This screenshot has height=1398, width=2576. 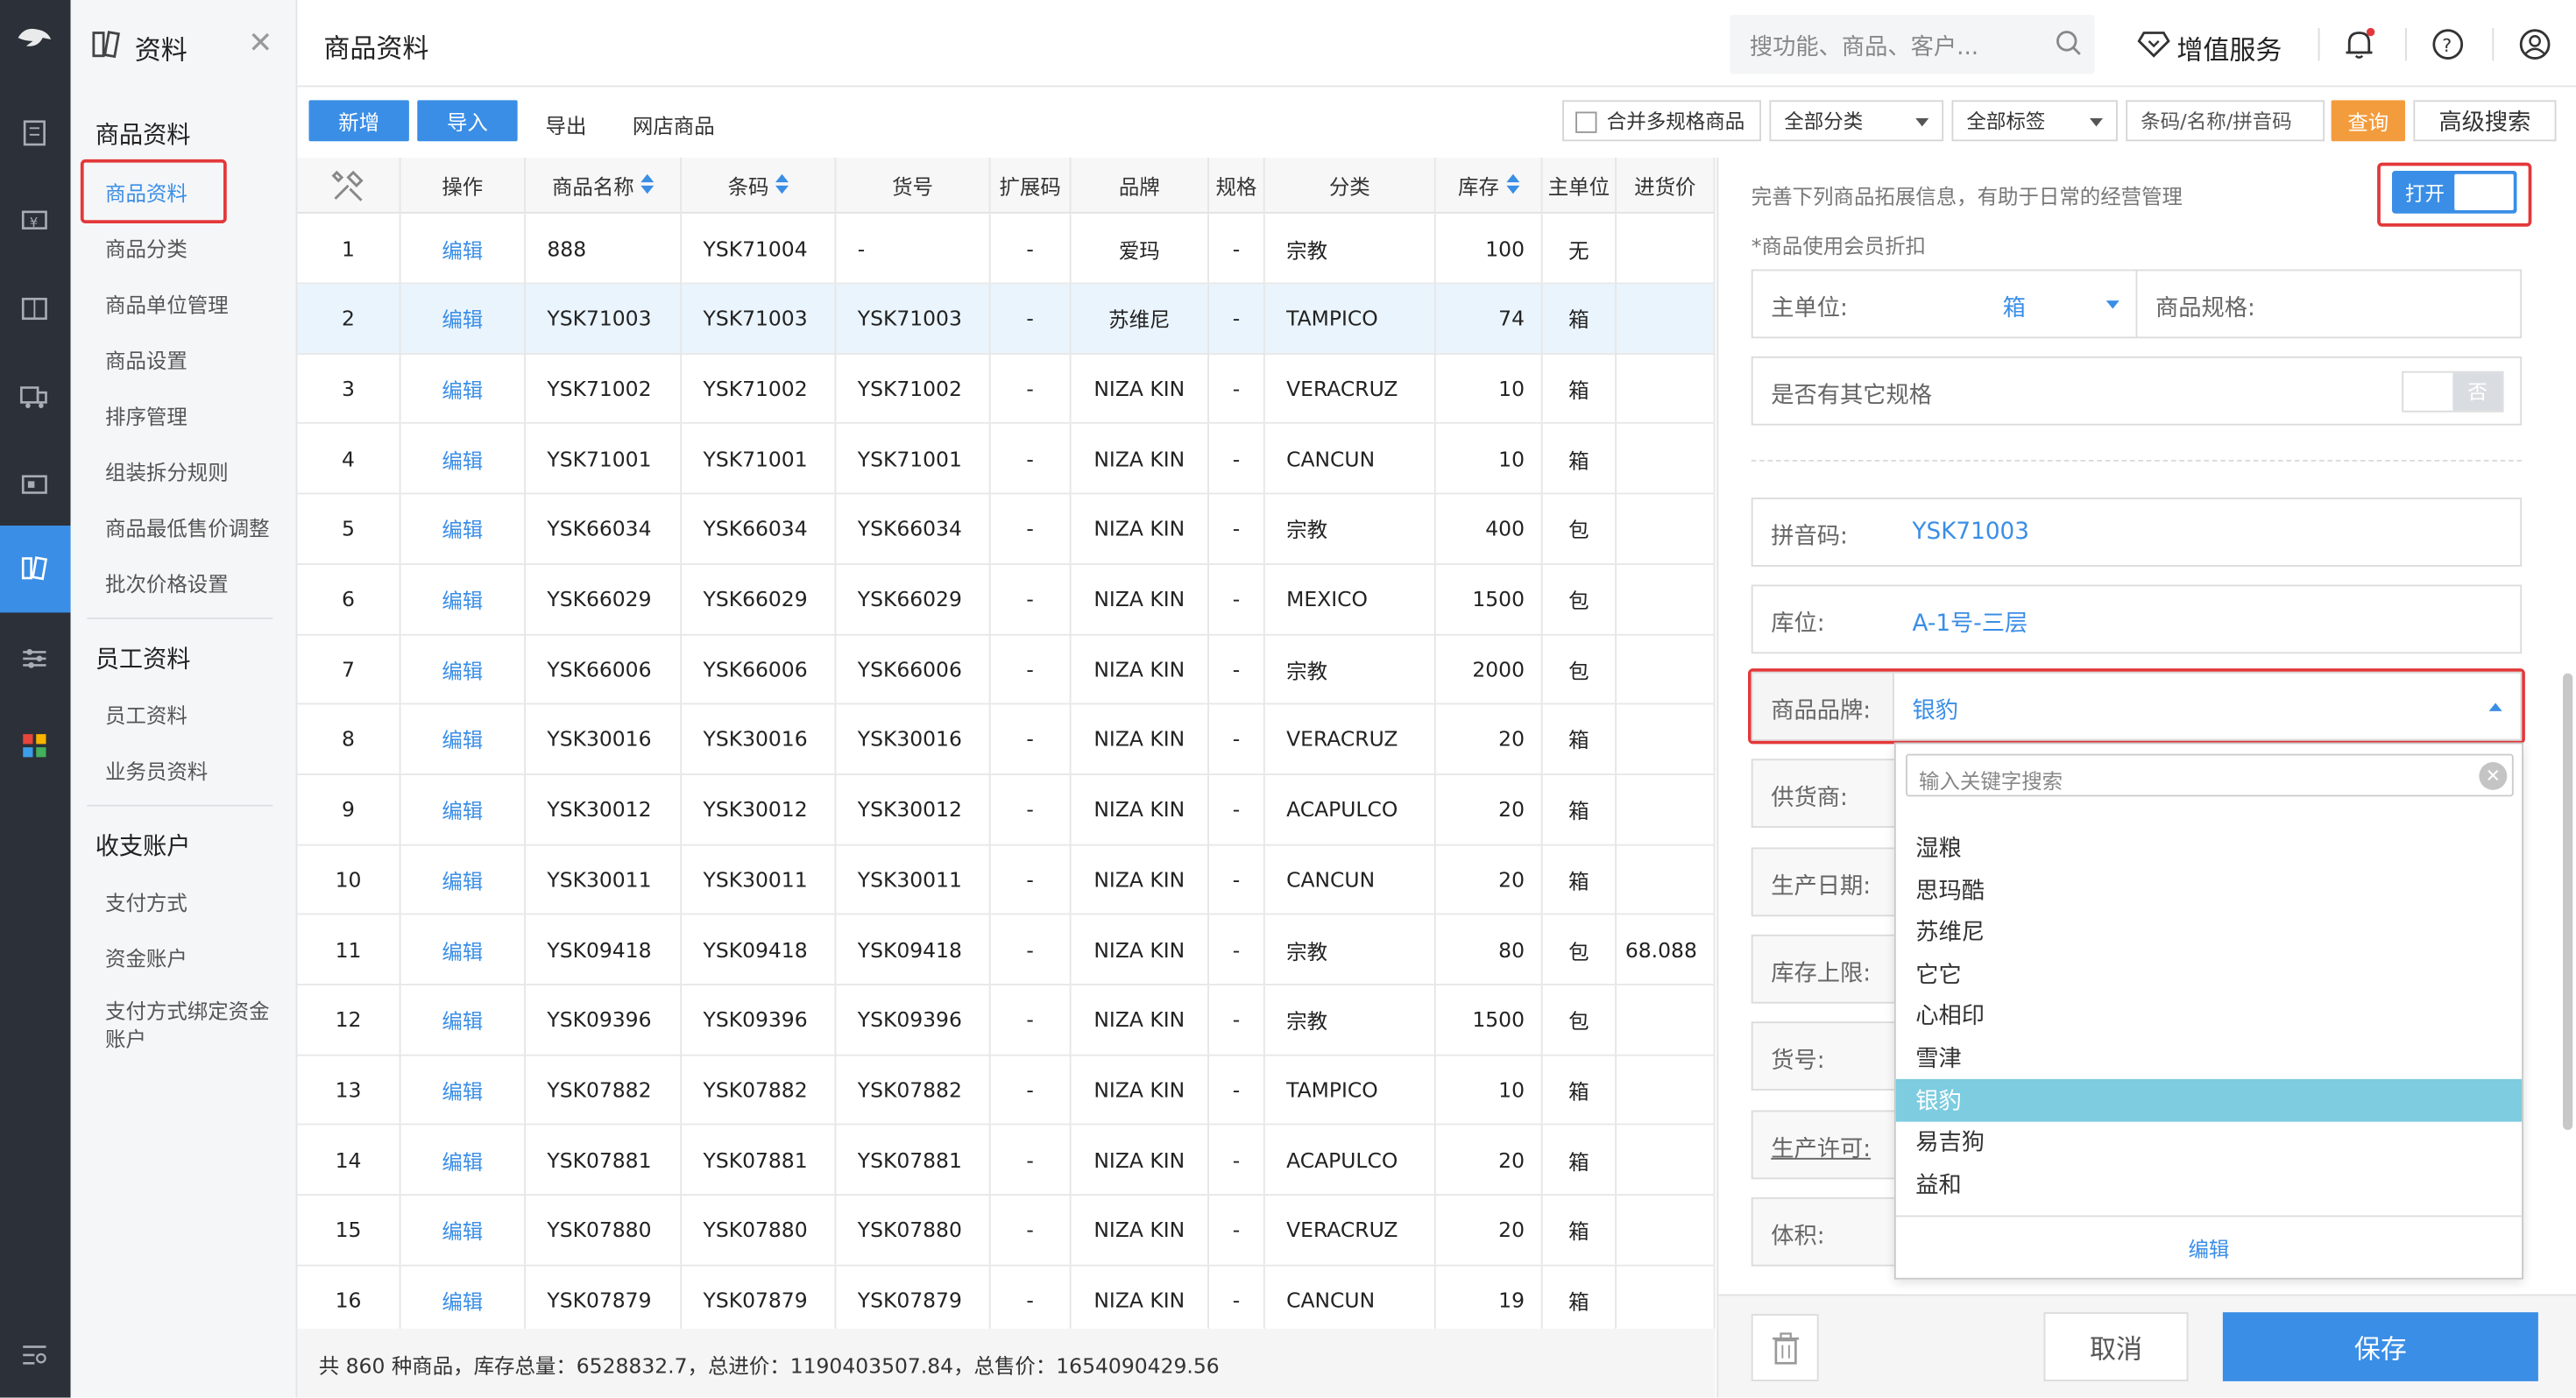 I want to click on import-button: 导入, so click(x=467, y=121).